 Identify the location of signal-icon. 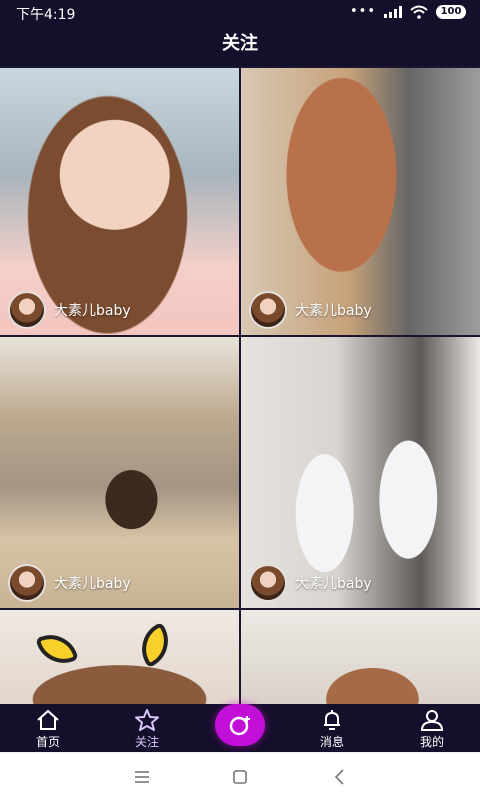
(393, 11).